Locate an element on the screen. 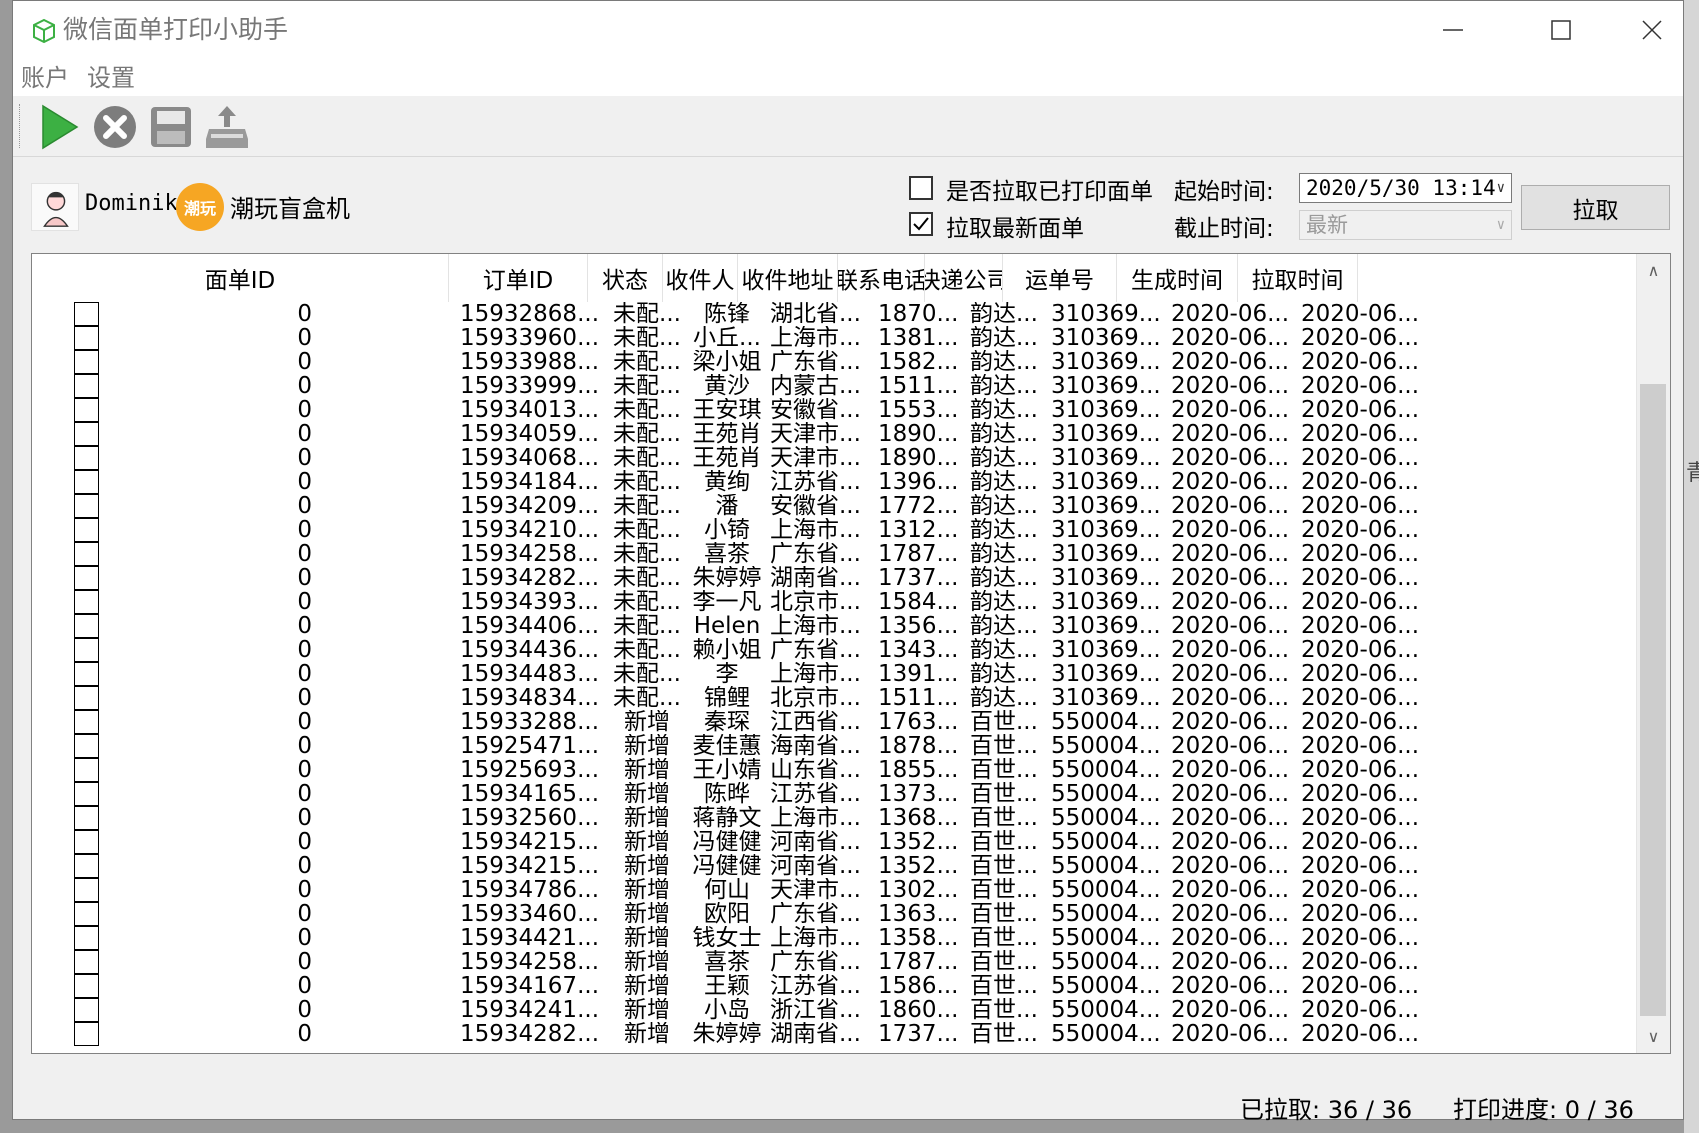  upload-print-icon is located at coordinates (227, 127).